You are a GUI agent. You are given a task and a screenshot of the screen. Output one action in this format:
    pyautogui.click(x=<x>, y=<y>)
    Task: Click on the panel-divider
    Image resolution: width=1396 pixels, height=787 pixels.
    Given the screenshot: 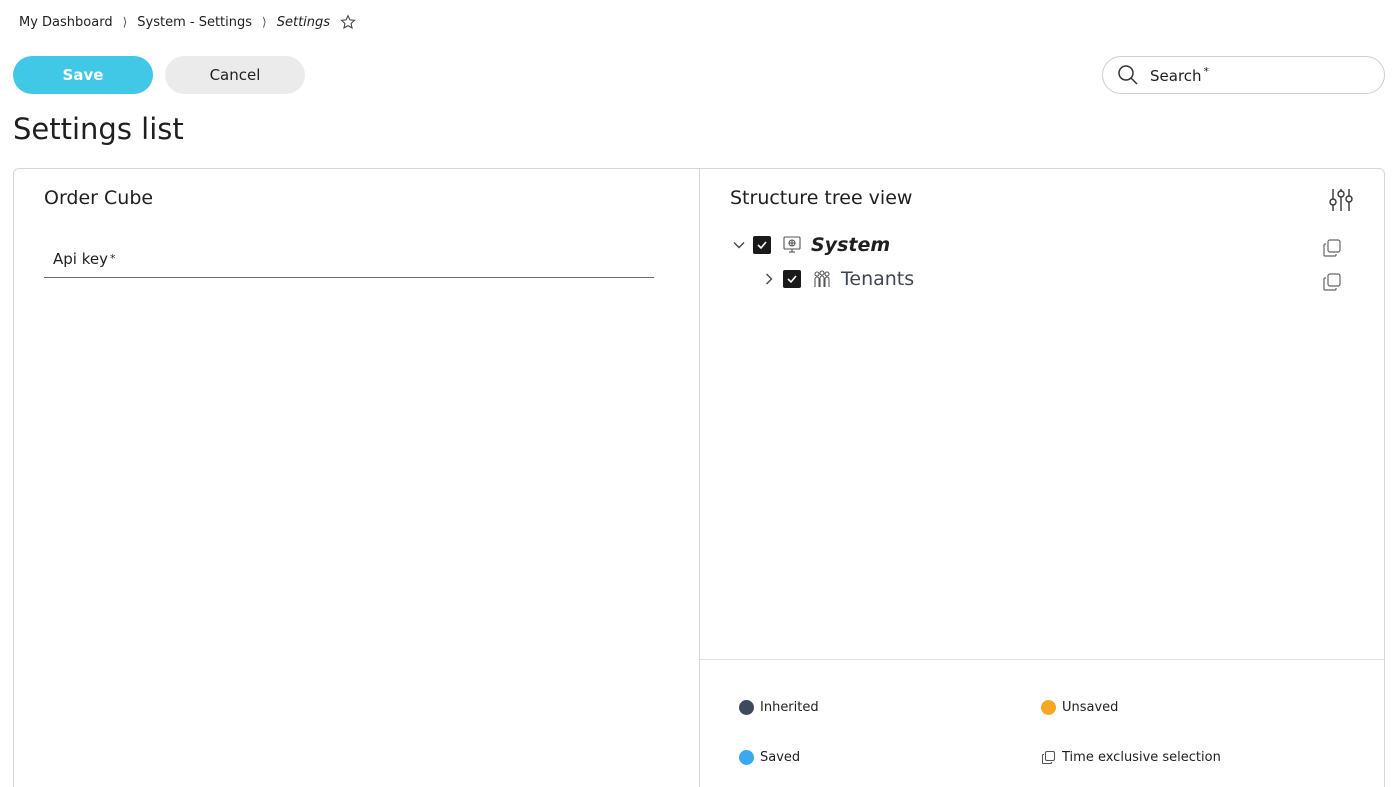 What is the action you would take?
    pyautogui.click(x=699, y=478)
    